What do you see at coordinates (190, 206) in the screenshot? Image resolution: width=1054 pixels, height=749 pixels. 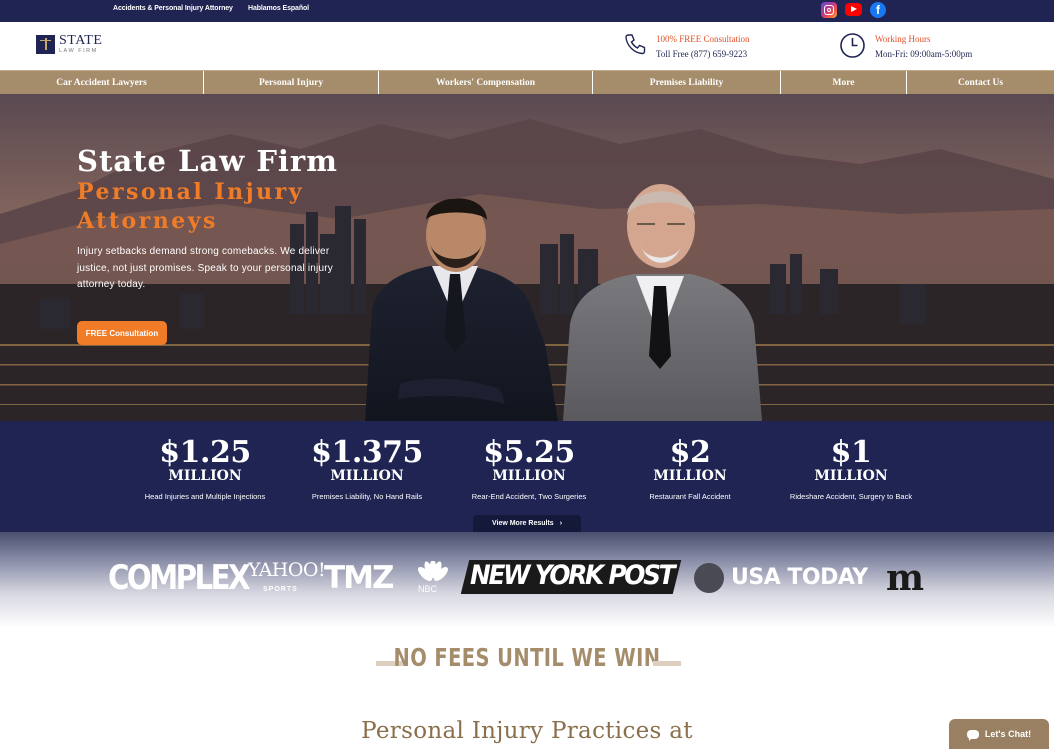 I see `hero-subtitle: Personal Injury Attorneys` at bounding box center [190, 206].